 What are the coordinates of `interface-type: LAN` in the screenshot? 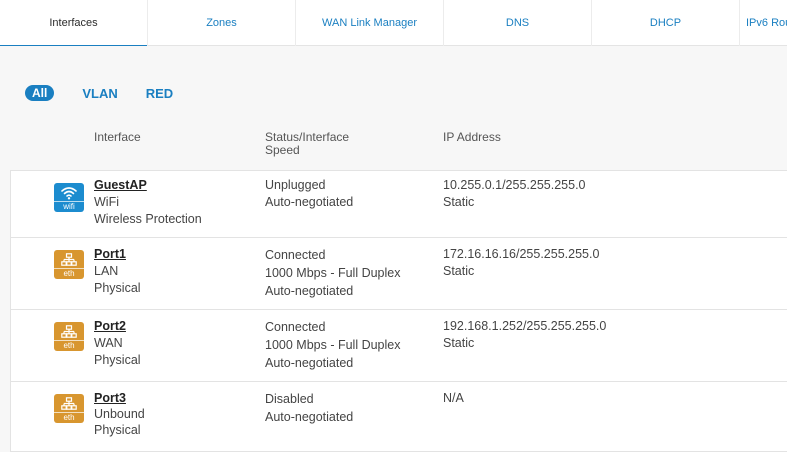 It's located at (106, 271).